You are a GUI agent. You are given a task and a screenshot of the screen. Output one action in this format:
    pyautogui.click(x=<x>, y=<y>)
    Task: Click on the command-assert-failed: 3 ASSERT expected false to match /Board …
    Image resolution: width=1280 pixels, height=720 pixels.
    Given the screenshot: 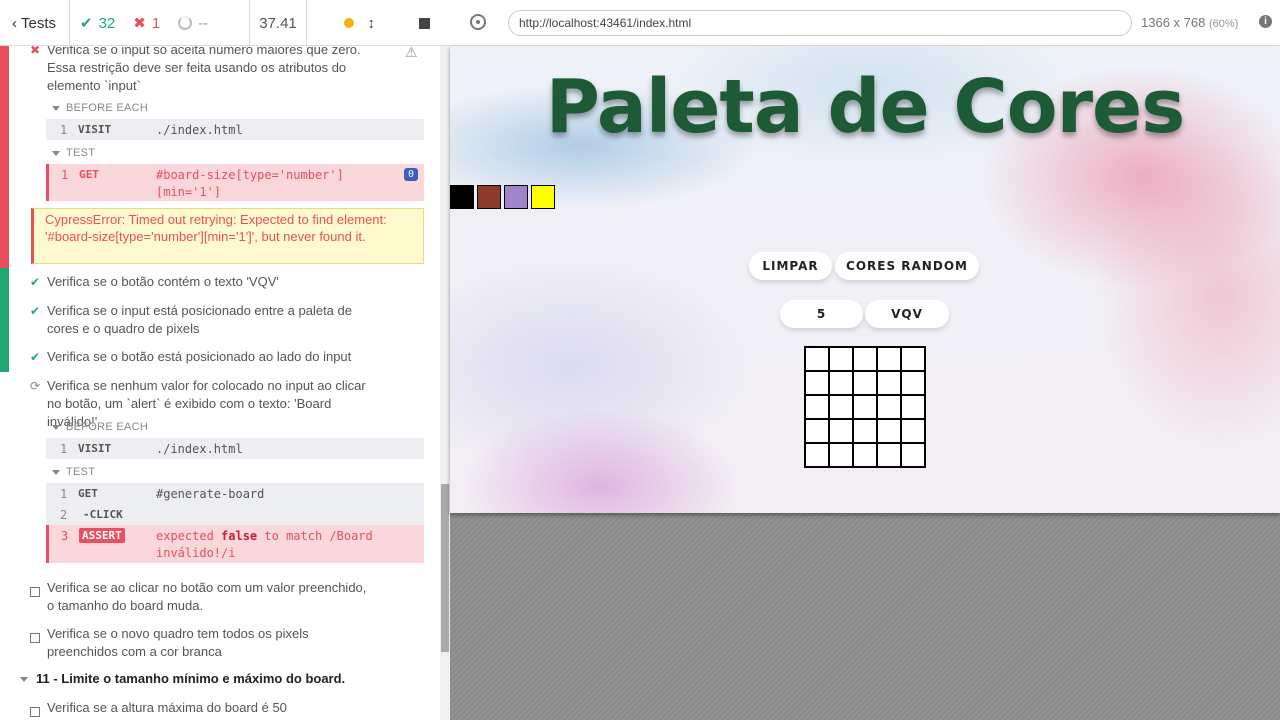 What is the action you would take?
    pyautogui.click(x=235, y=544)
    